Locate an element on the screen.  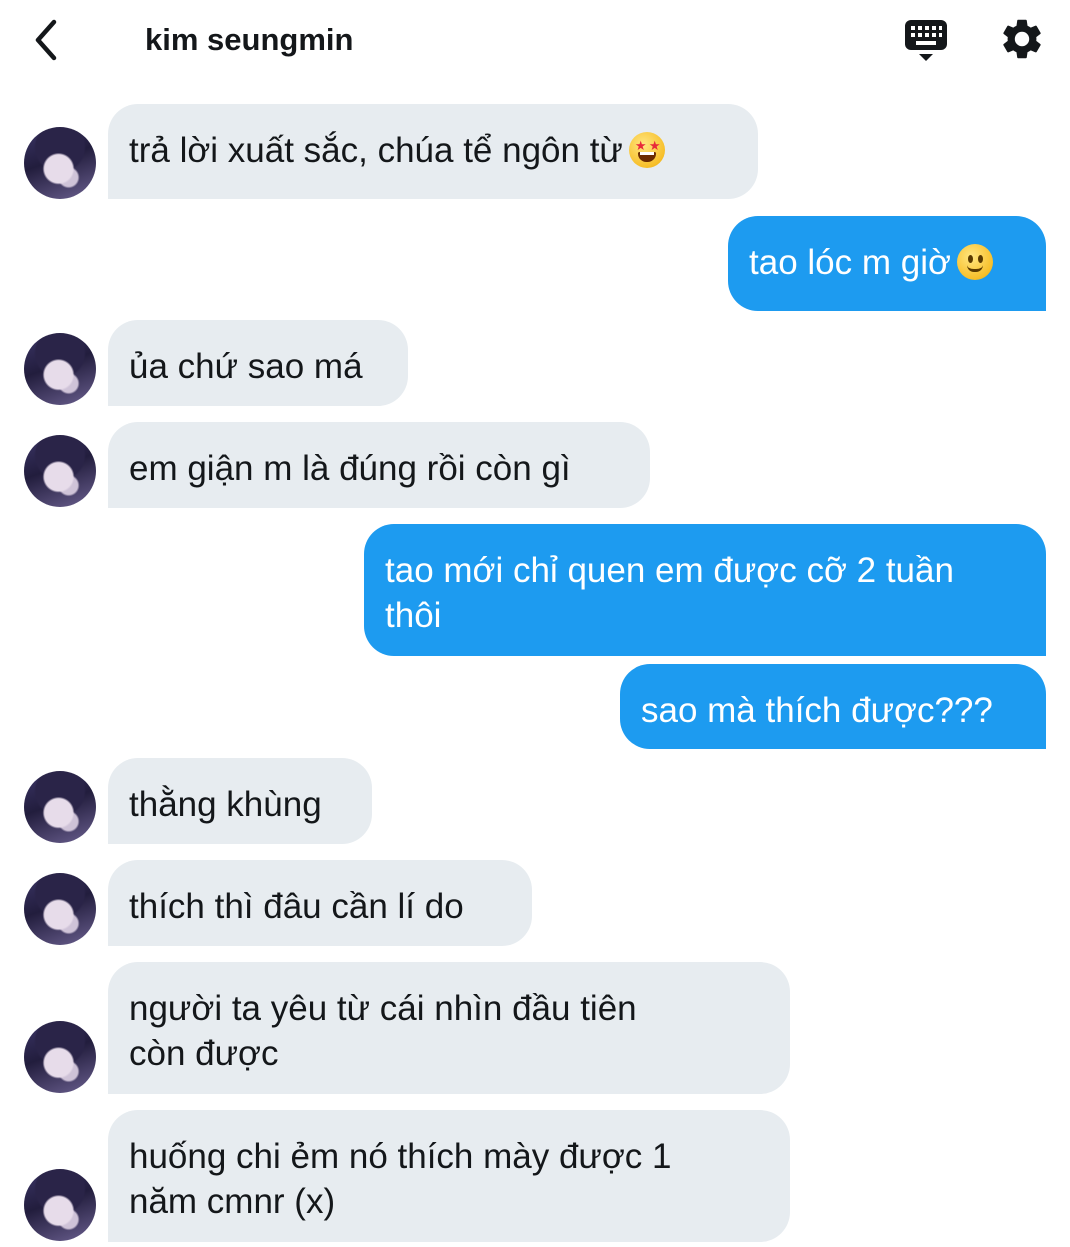
star-struck-emoji-icon: ★ ★ is located at coordinates (646, 150).